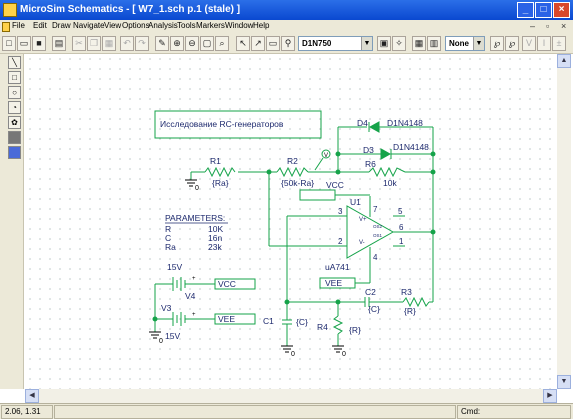  I want to click on r2-ref: R2, so click(292, 161).